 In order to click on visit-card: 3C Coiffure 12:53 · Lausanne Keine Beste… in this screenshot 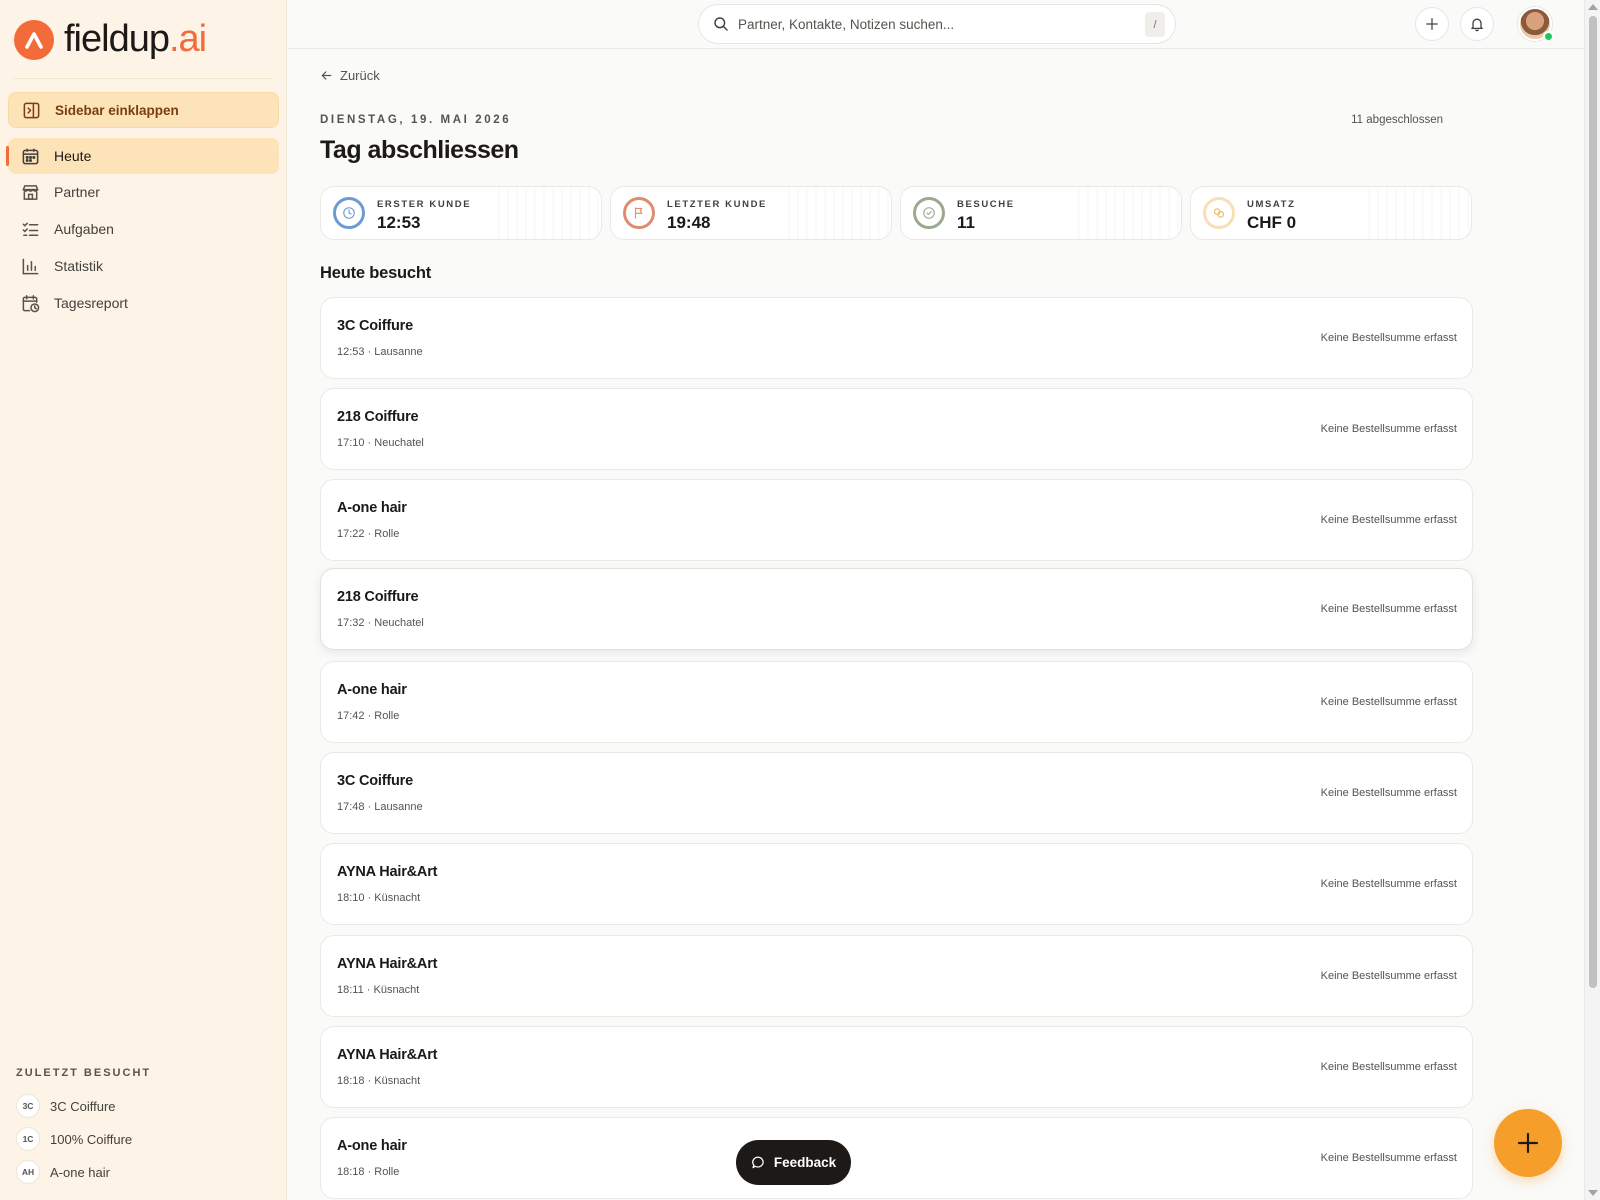, I will do `click(896, 338)`.